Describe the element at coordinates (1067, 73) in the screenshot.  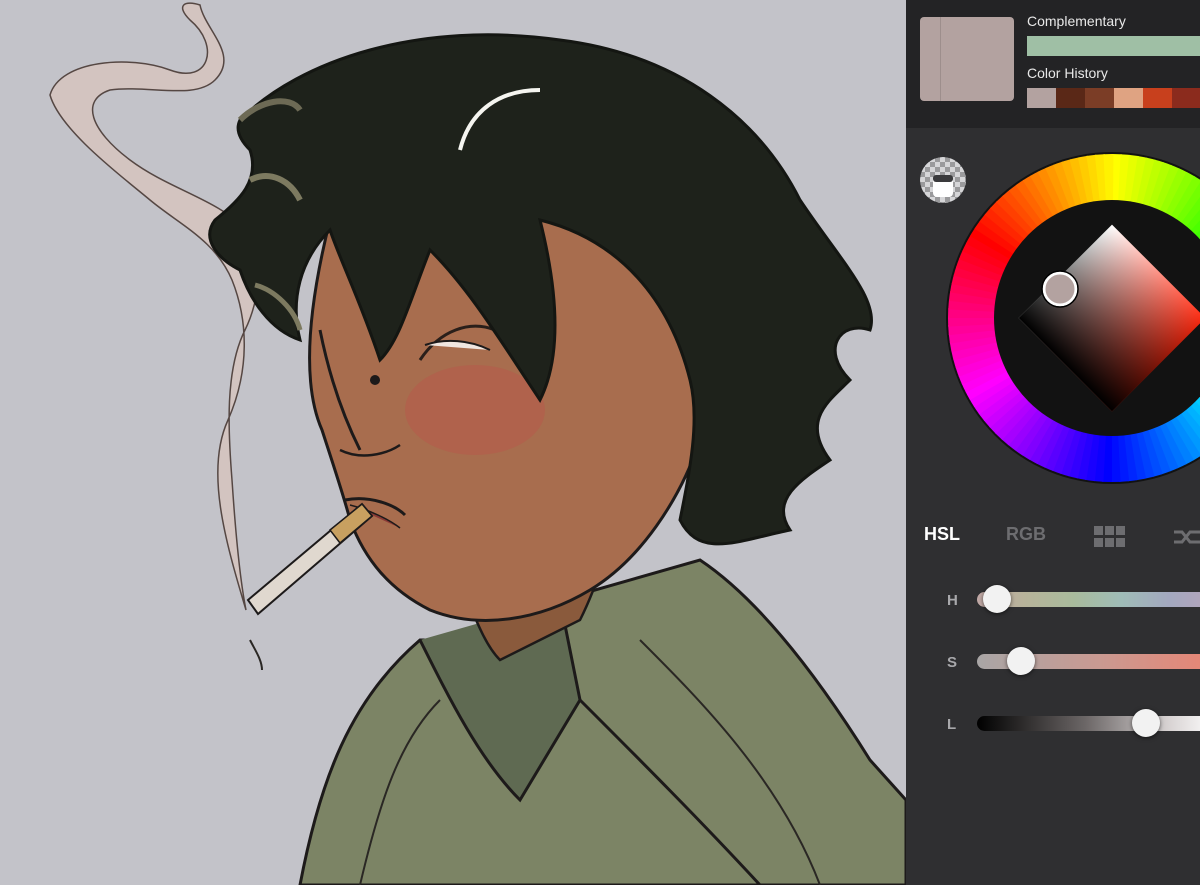
I see `color-history-label: Color History` at that location.